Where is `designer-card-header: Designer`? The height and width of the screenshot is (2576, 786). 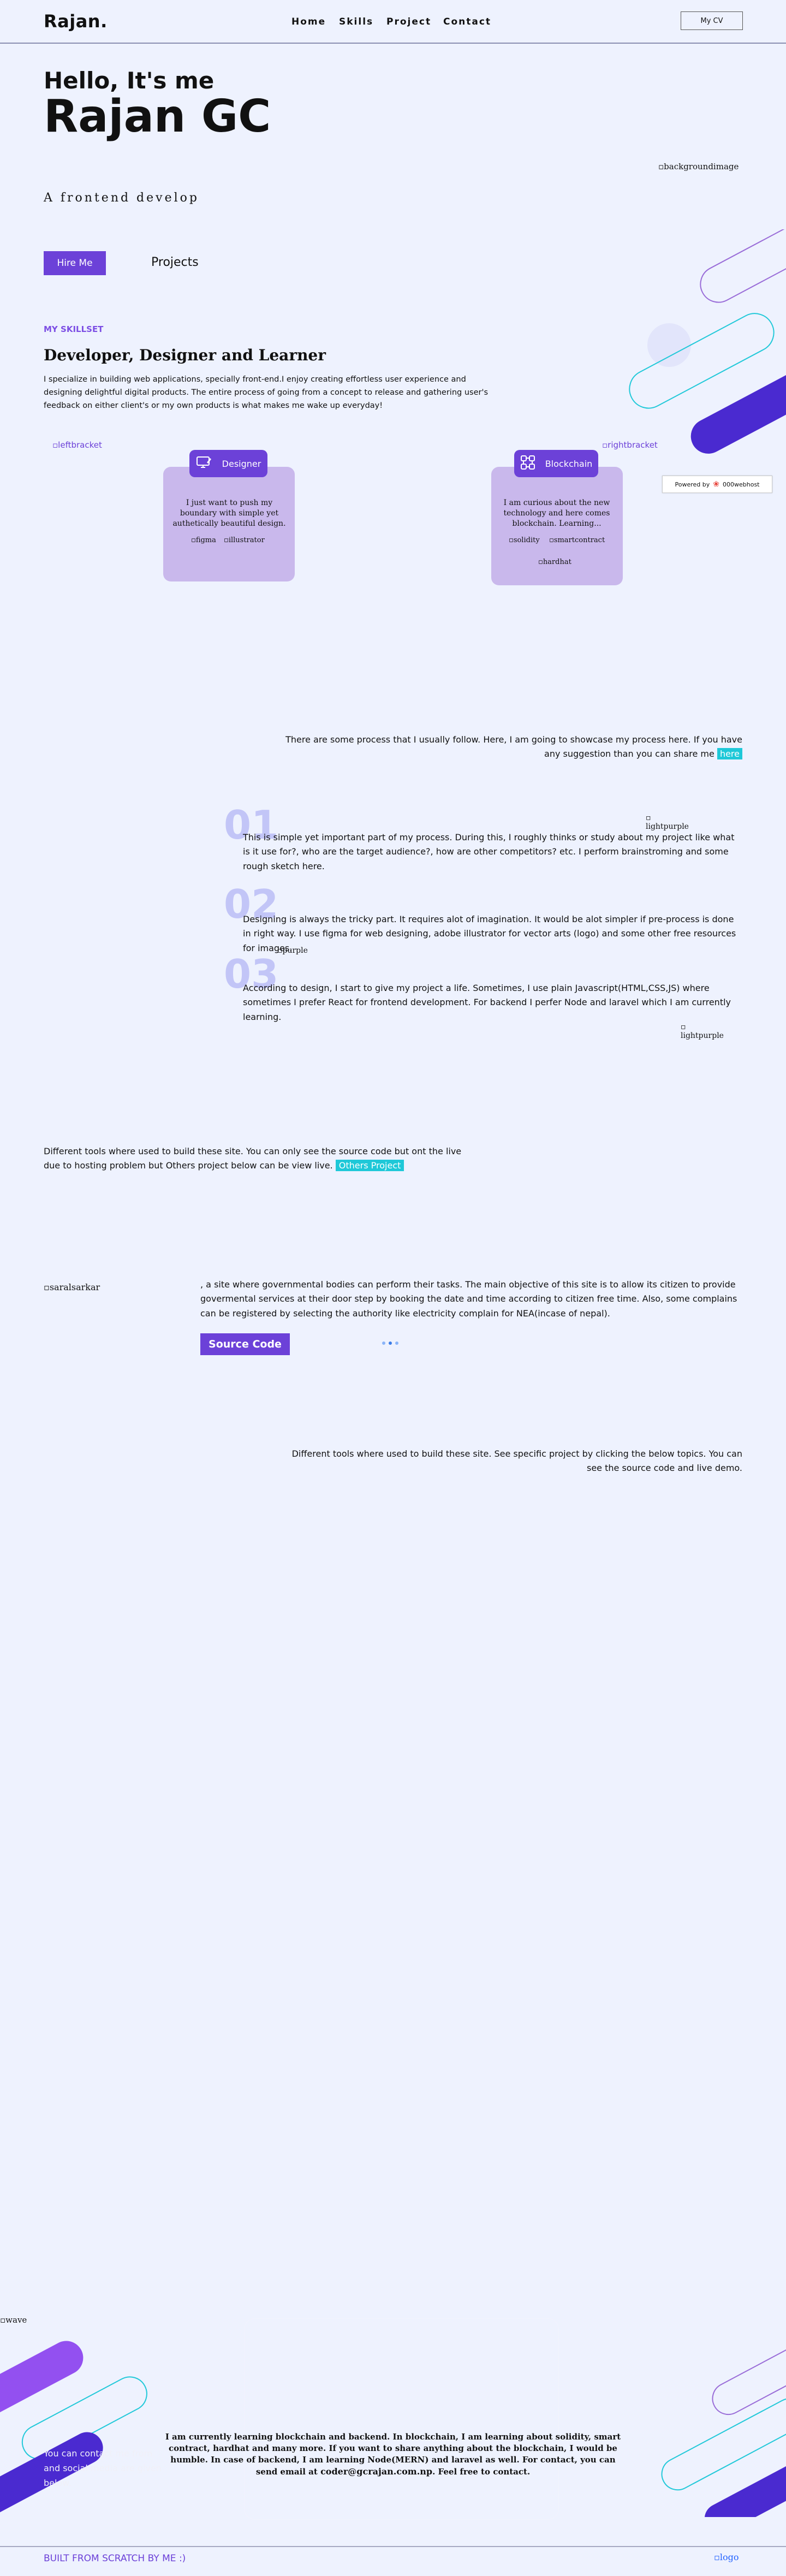 designer-card-header: Designer is located at coordinates (228, 463).